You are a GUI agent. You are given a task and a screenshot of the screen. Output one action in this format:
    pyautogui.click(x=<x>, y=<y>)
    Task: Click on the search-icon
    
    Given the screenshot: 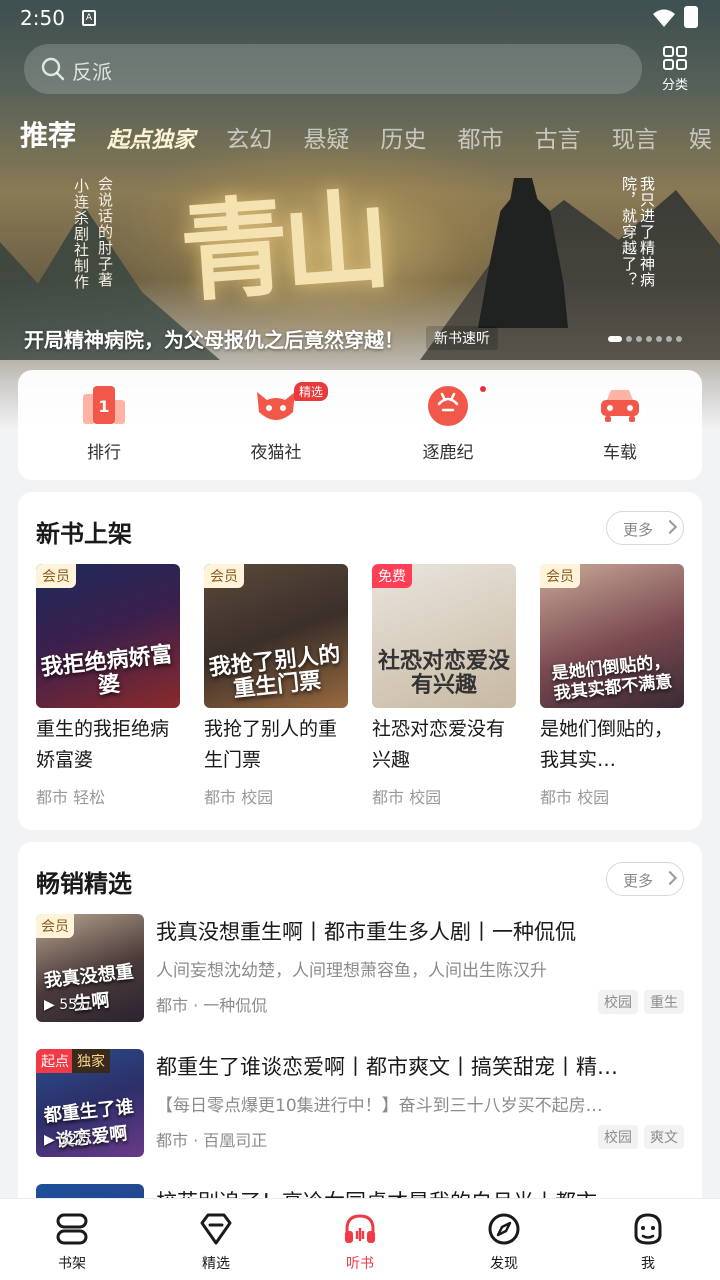 What is the action you would take?
    pyautogui.click(x=53, y=69)
    